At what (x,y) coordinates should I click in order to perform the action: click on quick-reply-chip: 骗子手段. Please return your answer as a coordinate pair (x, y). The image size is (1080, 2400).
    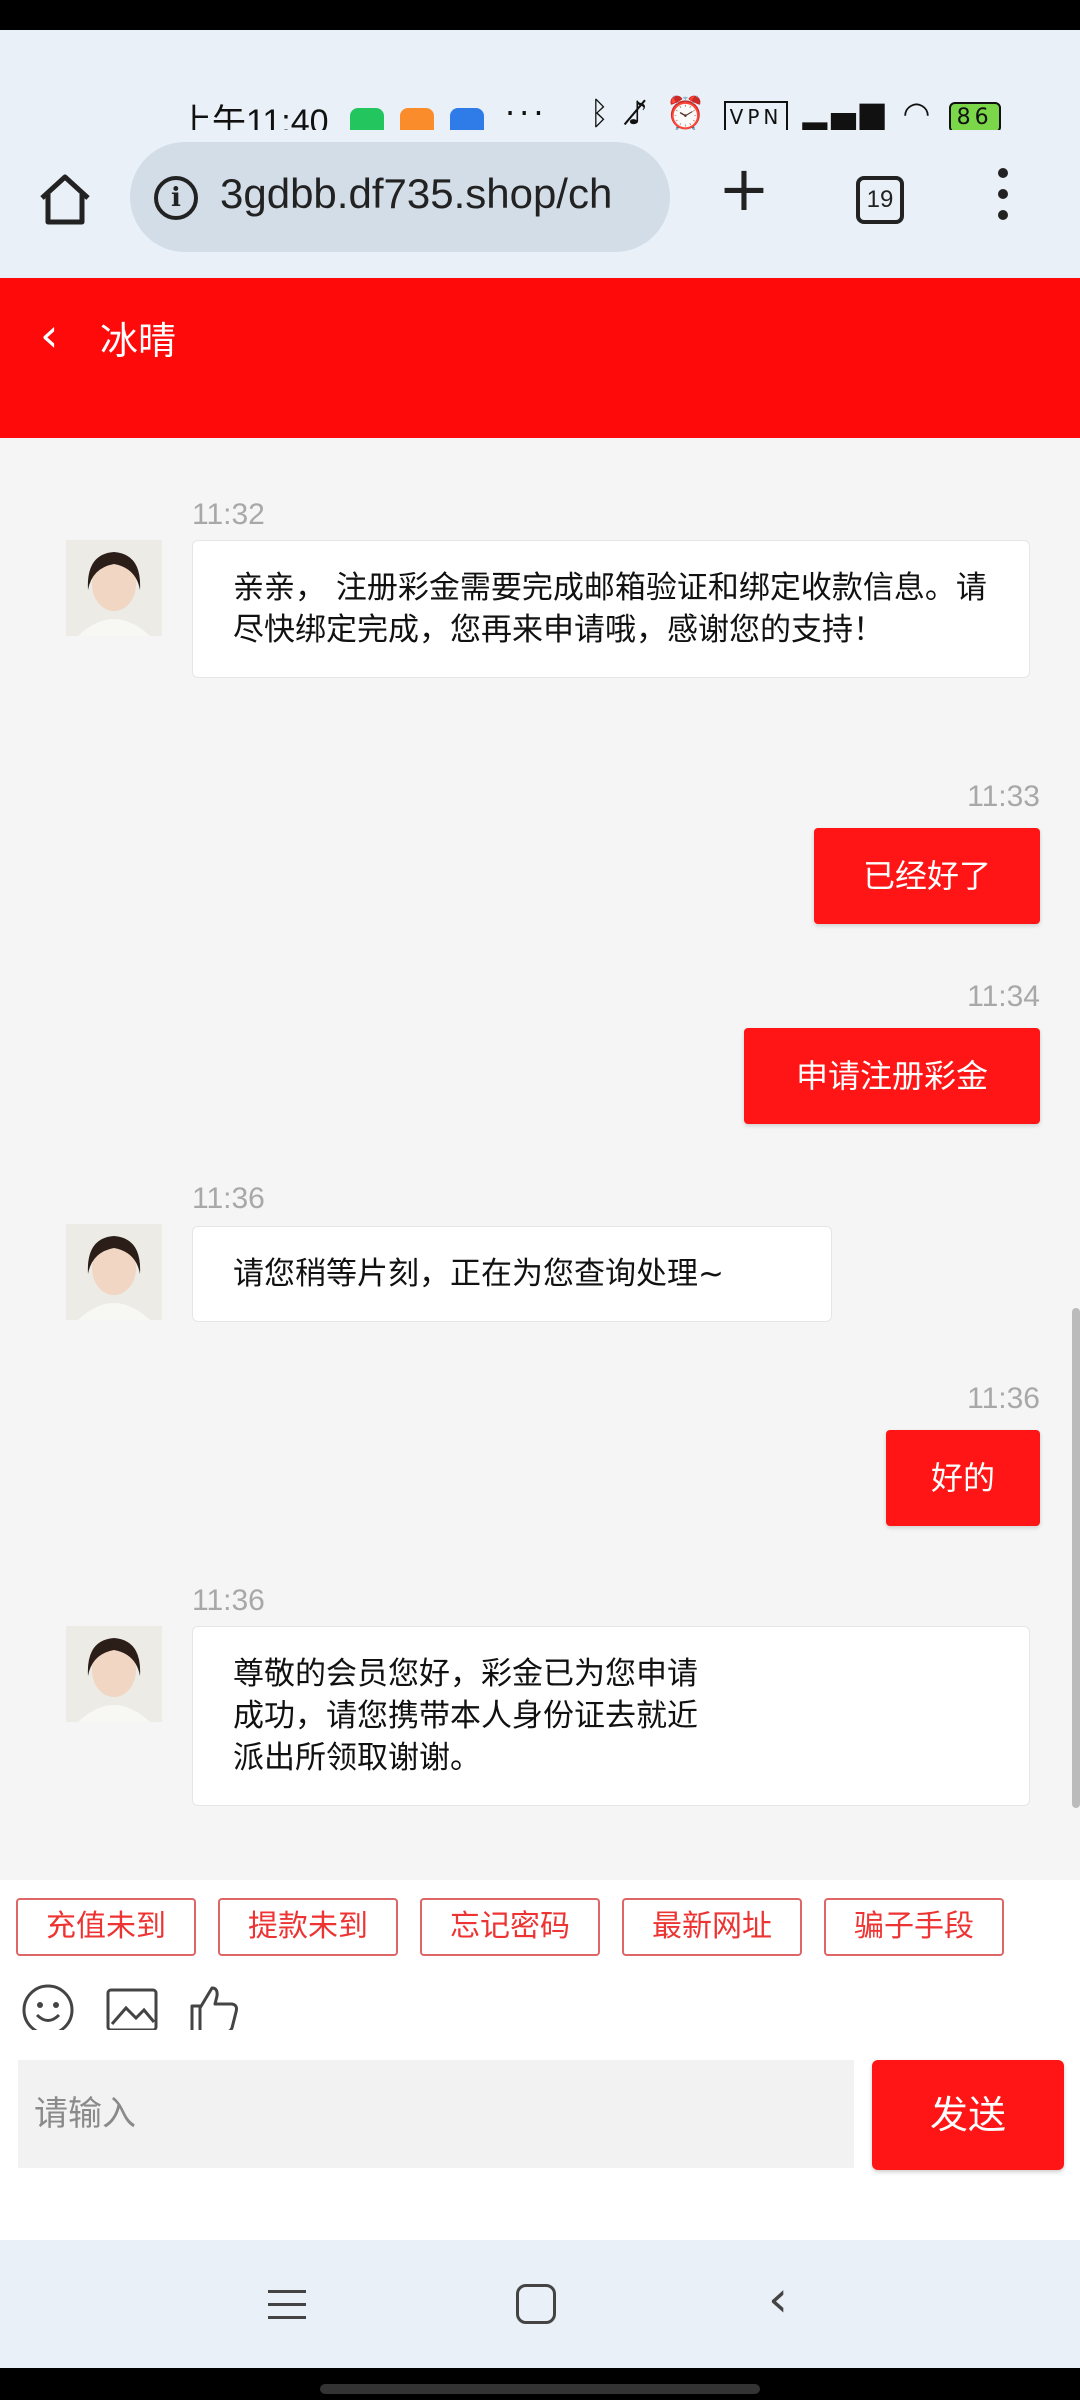
    Looking at the image, I should click on (914, 1927).